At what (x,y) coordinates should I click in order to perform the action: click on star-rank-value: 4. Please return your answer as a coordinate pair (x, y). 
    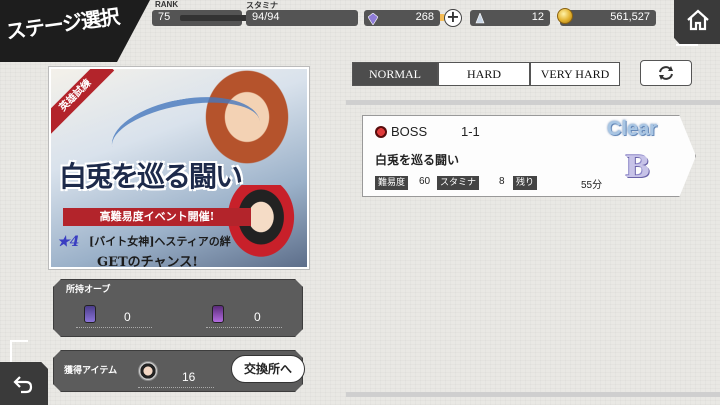
    Looking at the image, I should click on (74, 242).